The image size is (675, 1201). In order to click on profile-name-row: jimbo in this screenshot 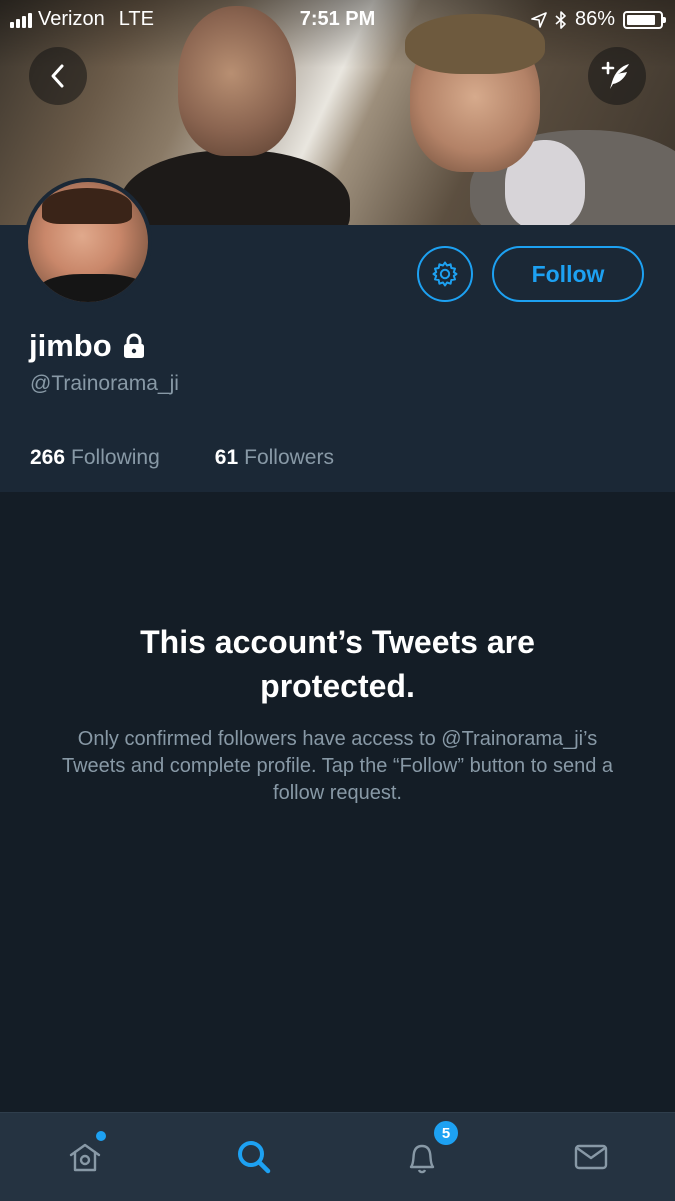, I will do `click(87, 346)`.